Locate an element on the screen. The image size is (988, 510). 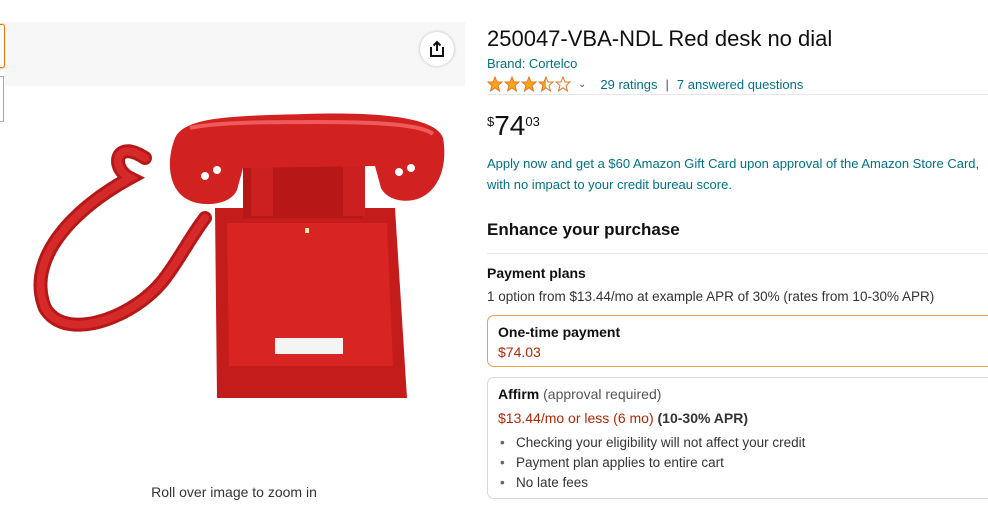
enhance-heading: Enhance your purchase is located at coordinates (583, 229).